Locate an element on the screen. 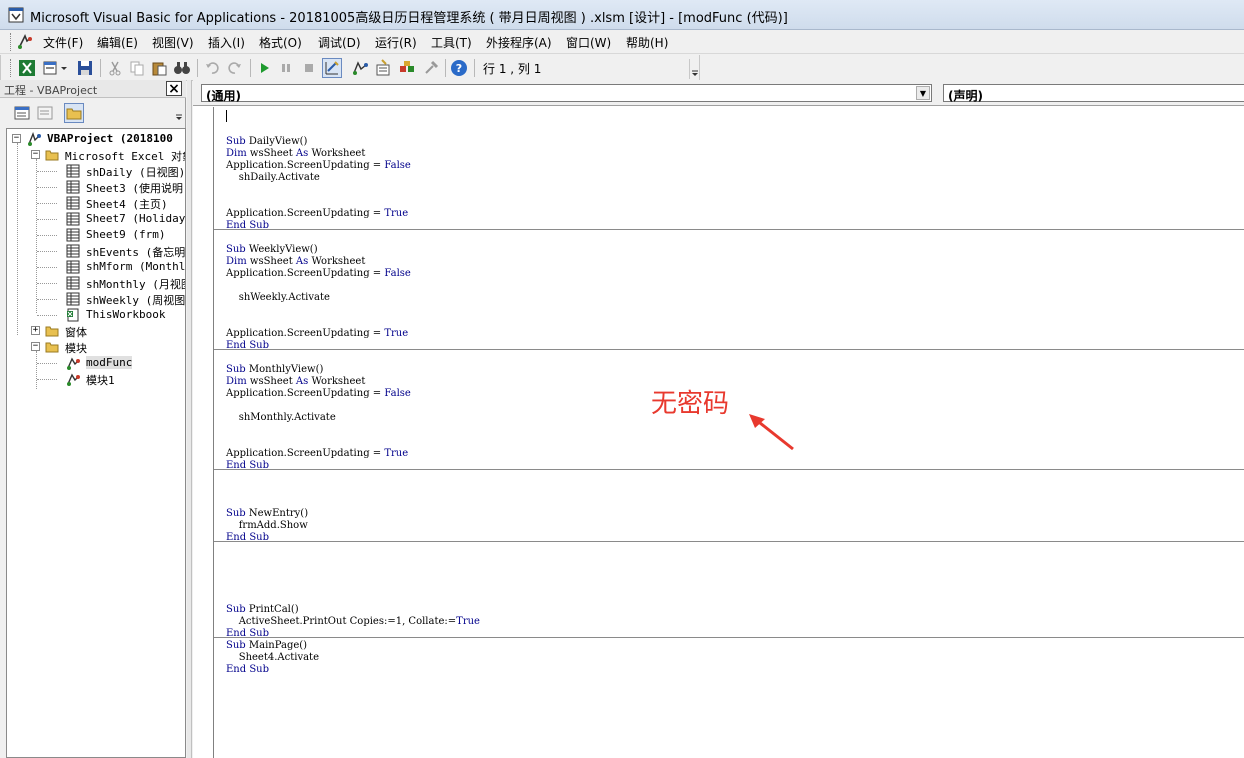  vba-menu-icon is located at coordinates (25, 42).